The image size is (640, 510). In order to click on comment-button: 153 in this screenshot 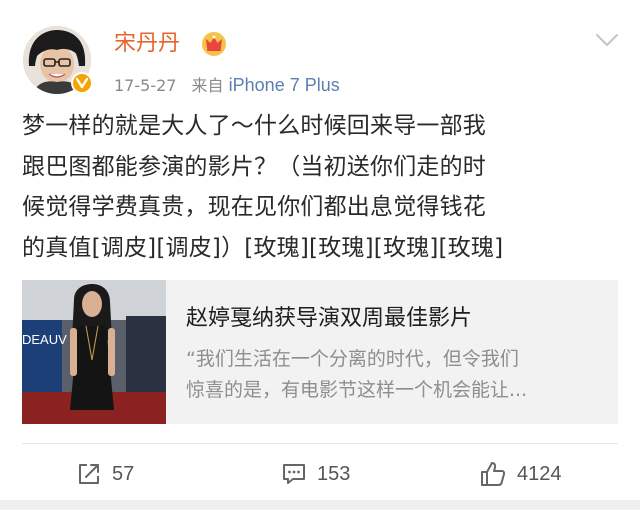, I will do `click(315, 474)`.